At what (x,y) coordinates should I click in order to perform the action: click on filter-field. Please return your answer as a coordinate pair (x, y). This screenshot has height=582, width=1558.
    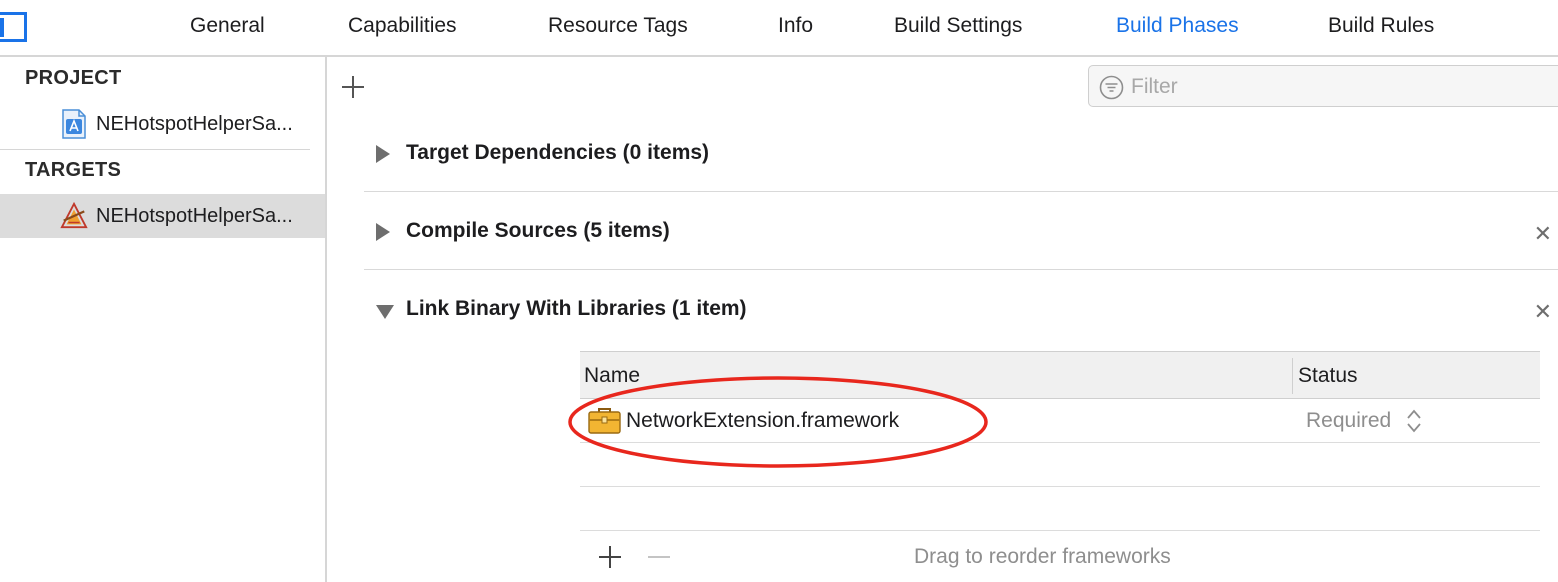
    Looking at the image, I should click on (1323, 86).